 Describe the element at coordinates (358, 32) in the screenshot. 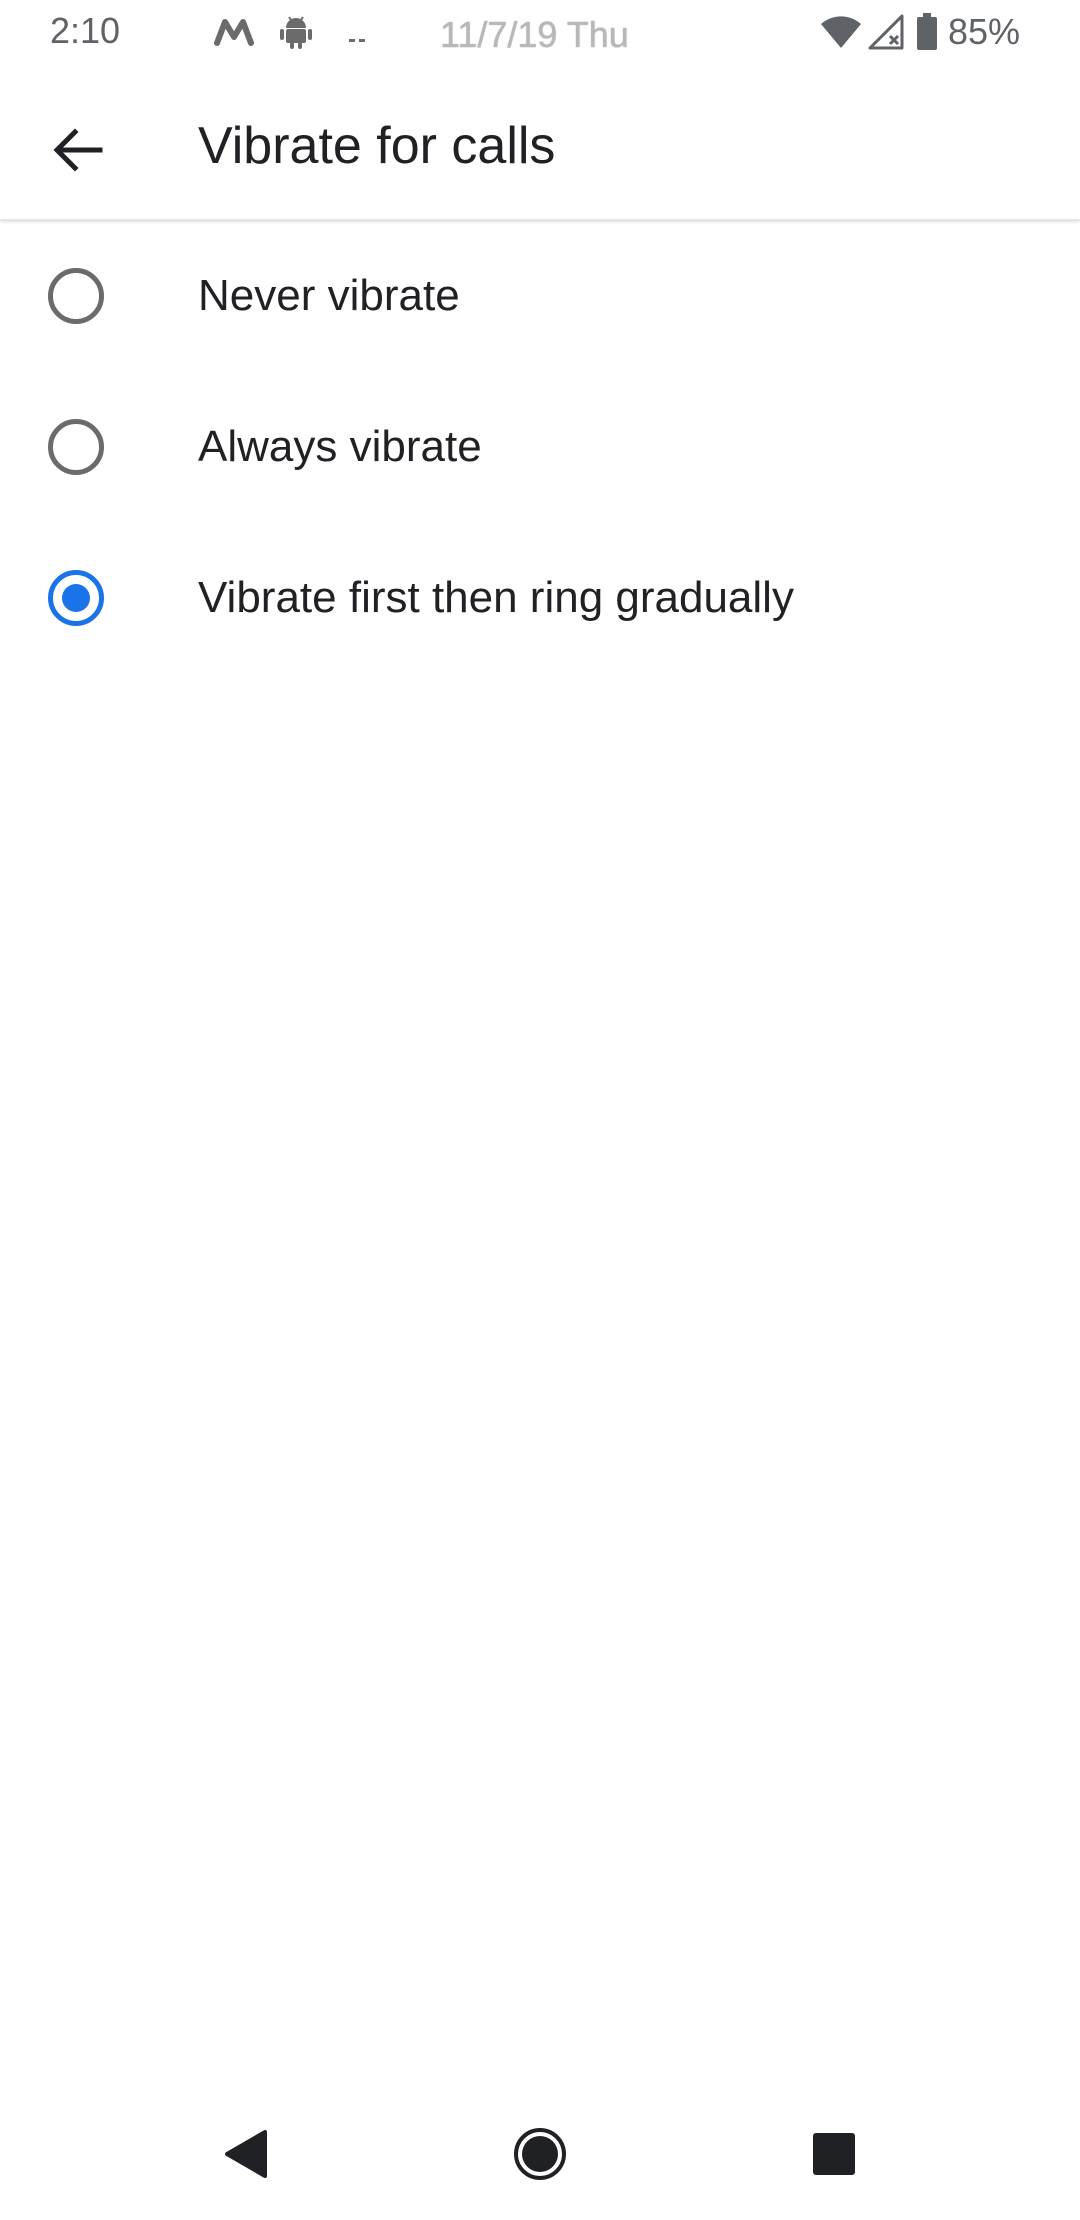

I see `dots-icon` at that location.